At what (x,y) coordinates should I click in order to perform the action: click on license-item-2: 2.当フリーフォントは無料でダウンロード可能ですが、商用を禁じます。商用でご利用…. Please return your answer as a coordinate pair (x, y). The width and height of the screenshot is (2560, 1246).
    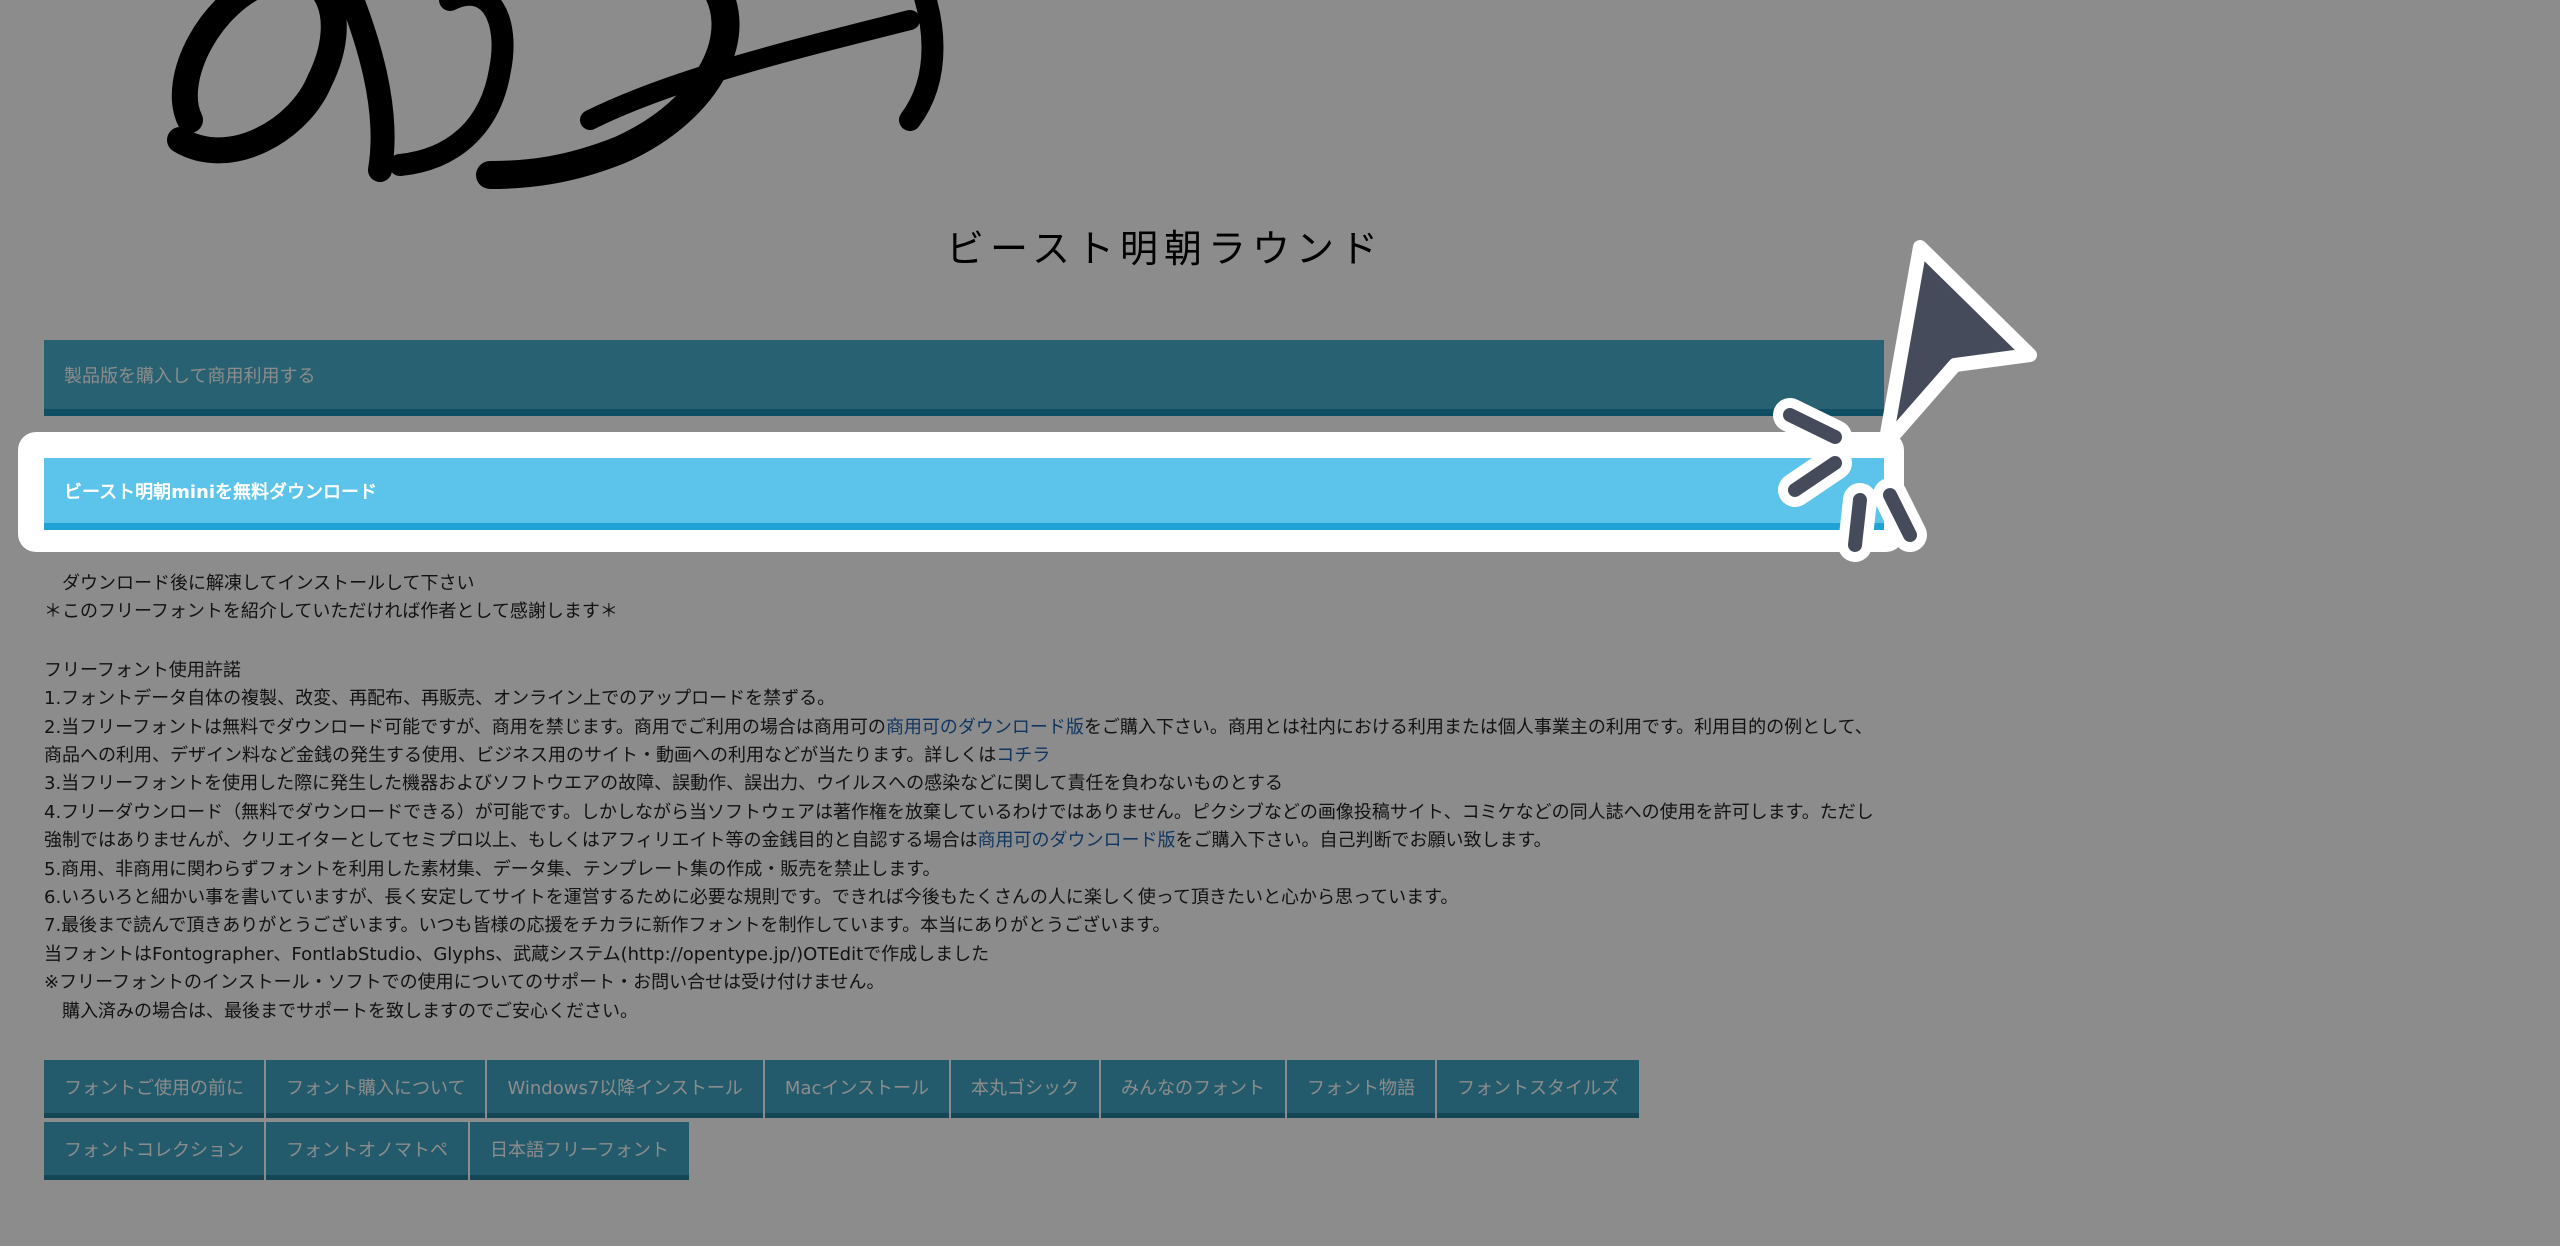
    Looking at the image, I should click on (958, 741).